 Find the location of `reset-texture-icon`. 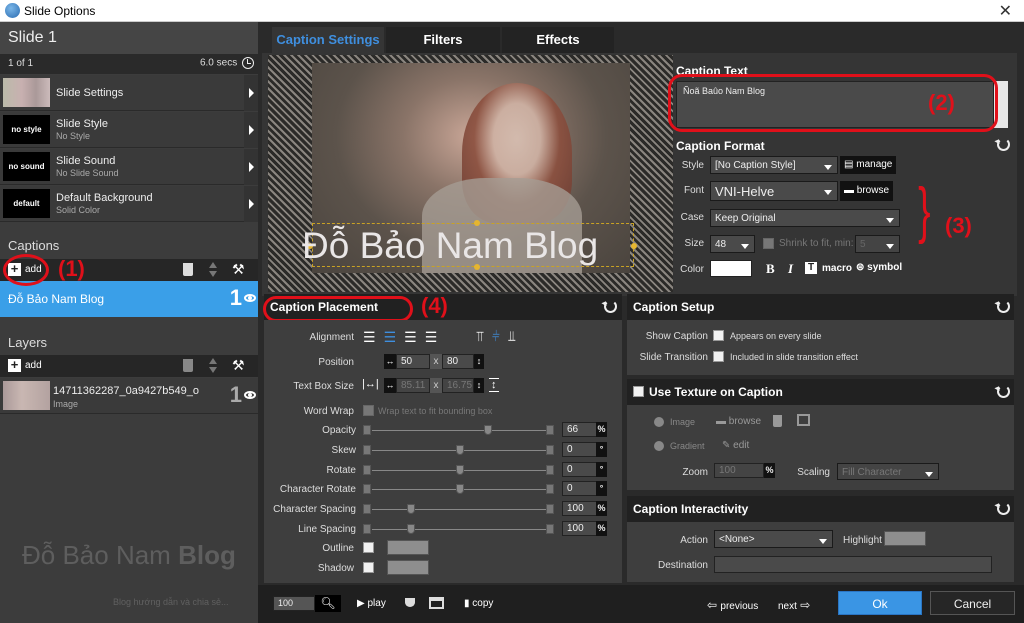

reset-texture-icon is located at coordinates (1003, 391).